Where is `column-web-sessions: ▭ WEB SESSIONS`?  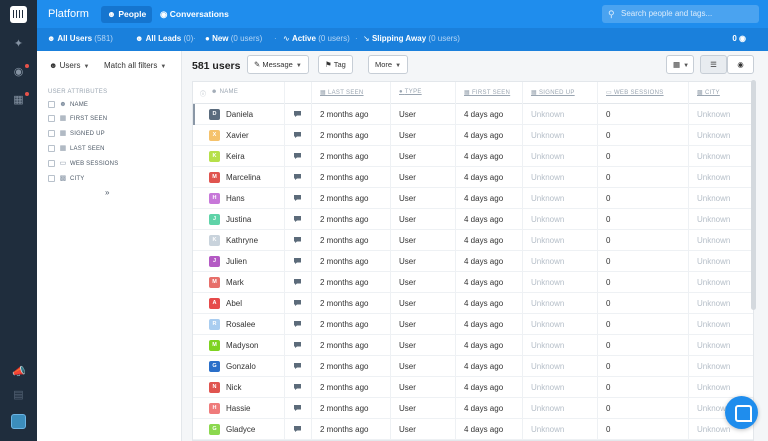 column-web-sessions: ▭ WEB SESSIONS is located at coordinates (635, 92).